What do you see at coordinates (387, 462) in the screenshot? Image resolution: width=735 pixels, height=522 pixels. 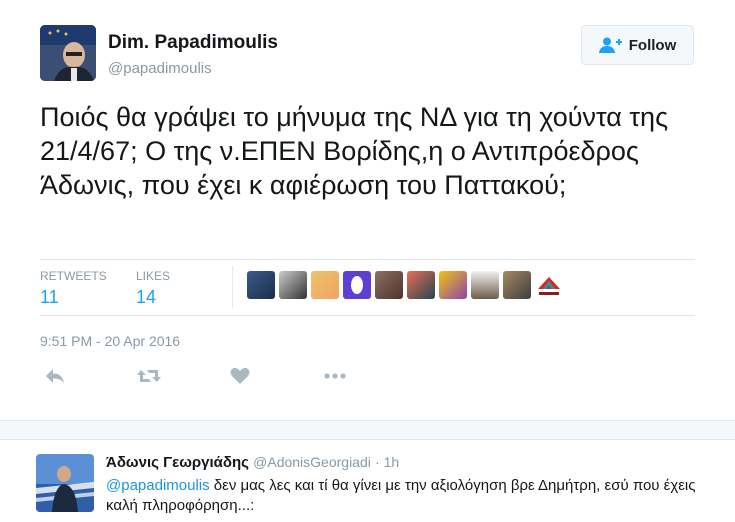 I see `reply-time: · 1h` at bounding box center [387, 462].